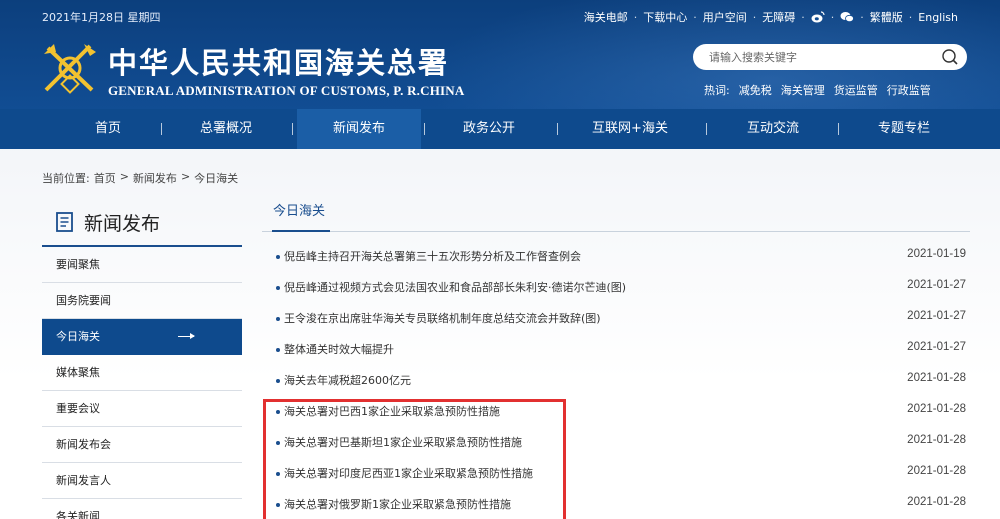 The height and width of the screenshot is (519, 1000). I want to click on top-link-accessibility: 无障碍, so click(778, 17).